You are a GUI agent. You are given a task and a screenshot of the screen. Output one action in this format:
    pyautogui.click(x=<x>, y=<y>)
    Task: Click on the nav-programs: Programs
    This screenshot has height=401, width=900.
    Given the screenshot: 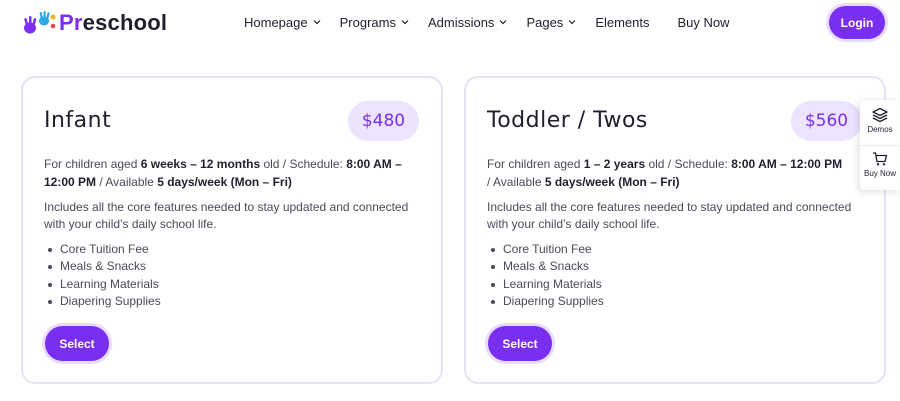 What is the action you would take?
    pyautogui.click(x=374, y=22)
    